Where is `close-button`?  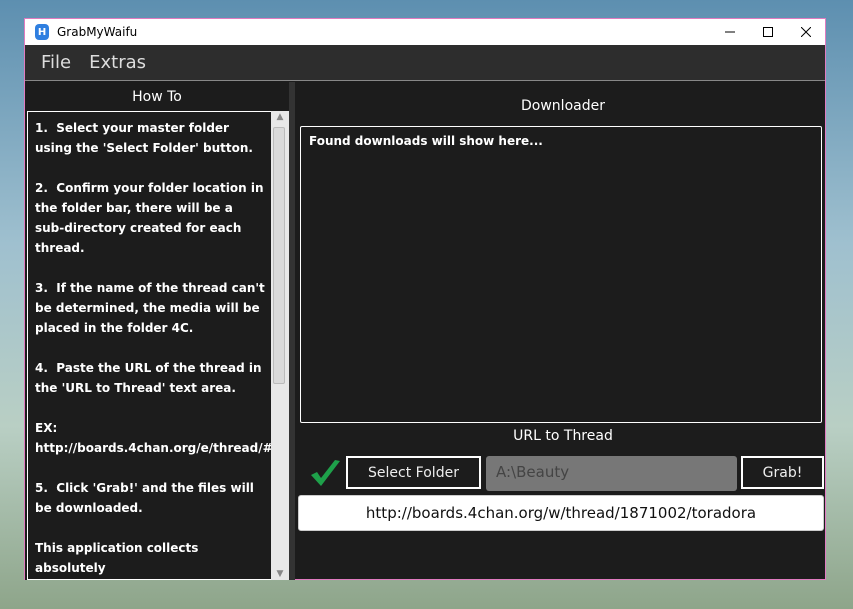 close-button is located at coordinates (806, 32).